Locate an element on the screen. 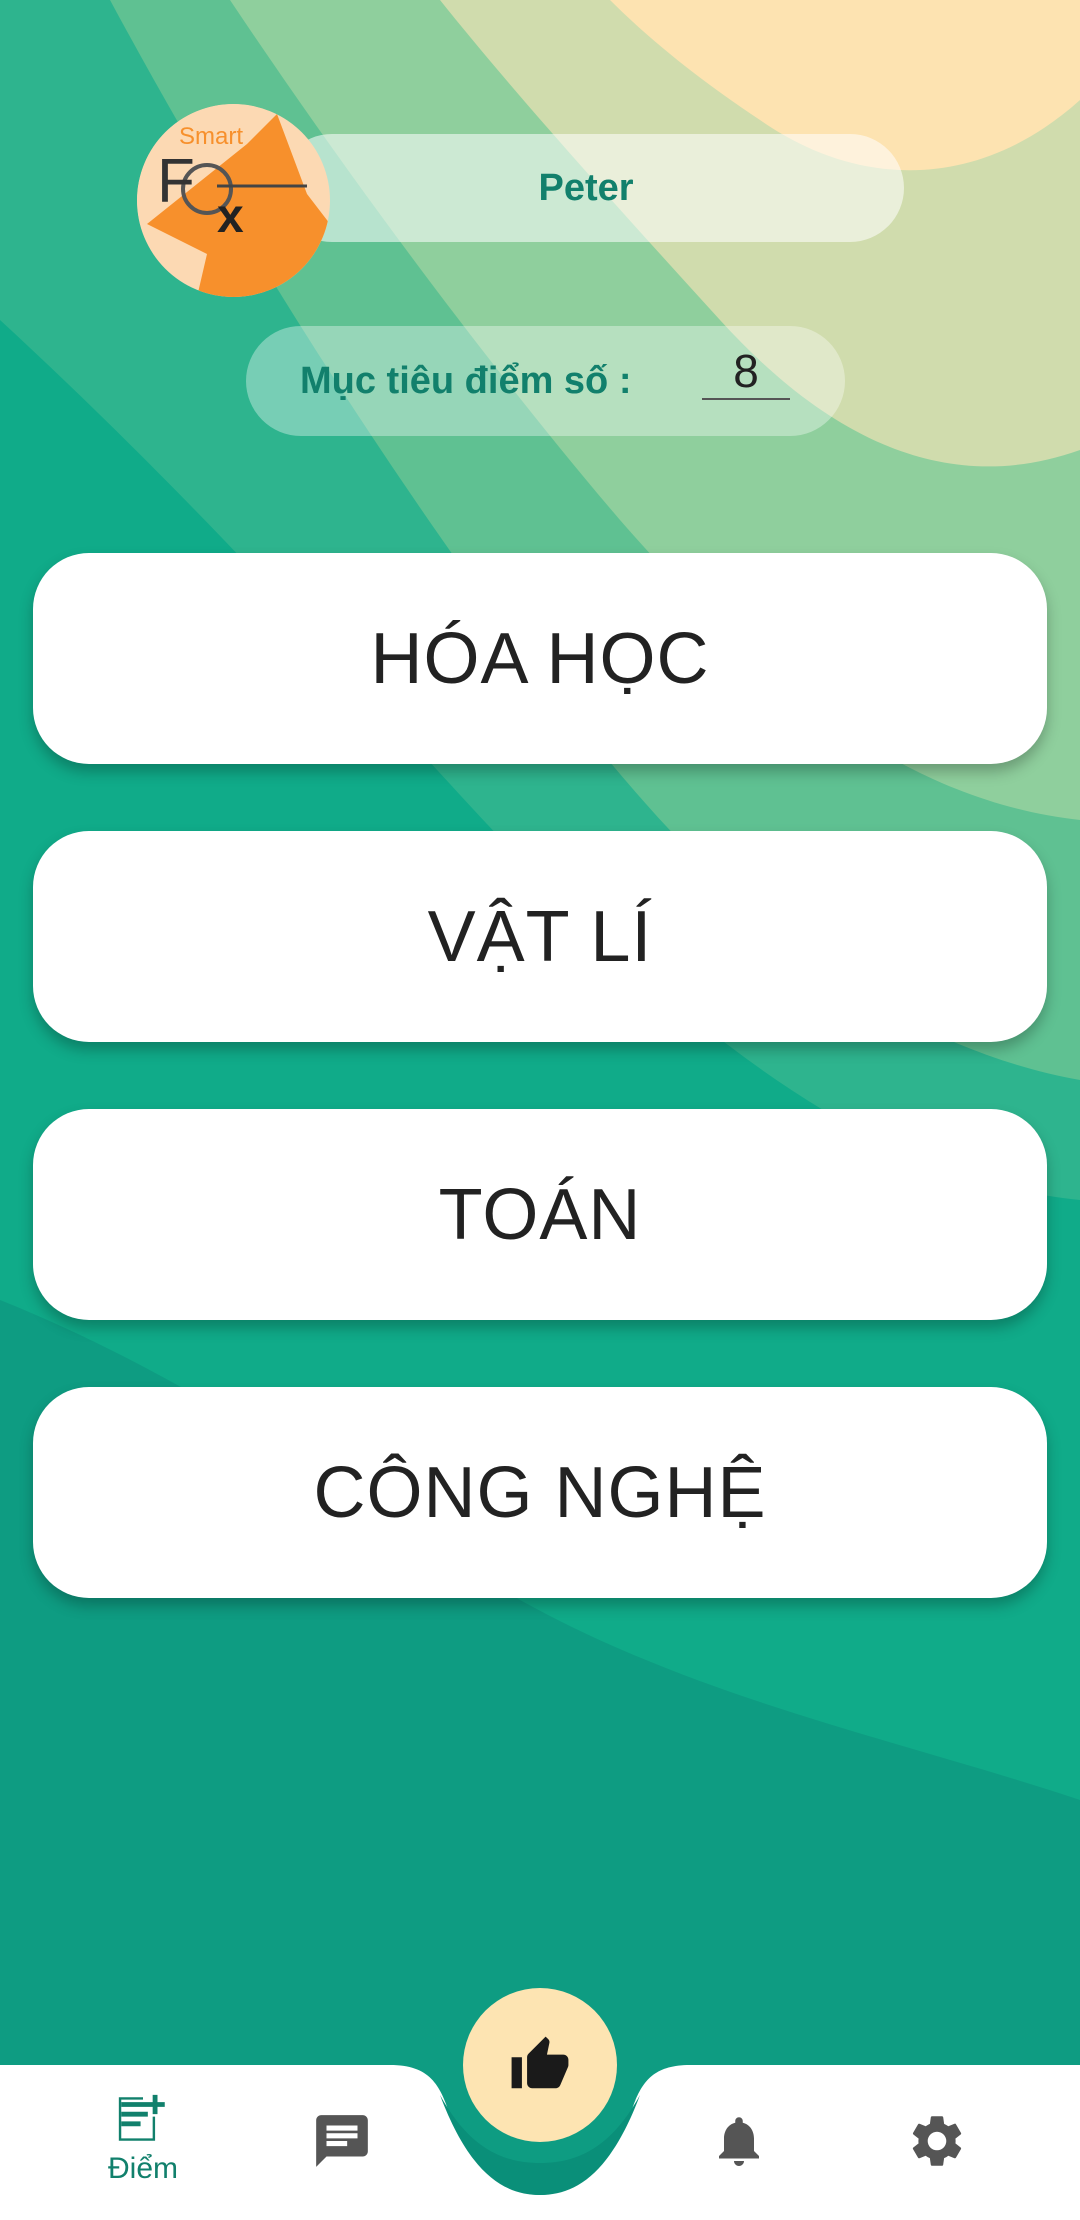 The width and height of the screenshot is (1080, 2220). username-pill: Peter is located at coordinates (591, 188).